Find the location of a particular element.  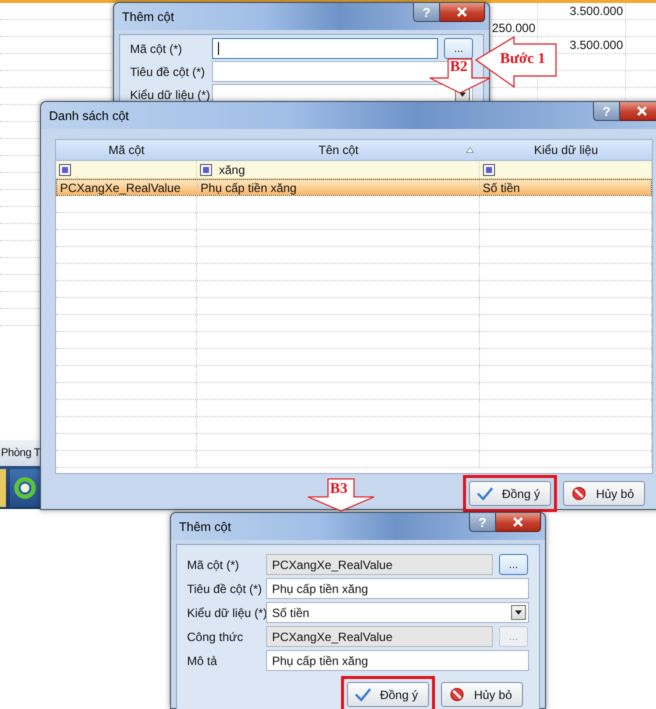

dropdown: Số tiền is located at coordinates (397, 612).